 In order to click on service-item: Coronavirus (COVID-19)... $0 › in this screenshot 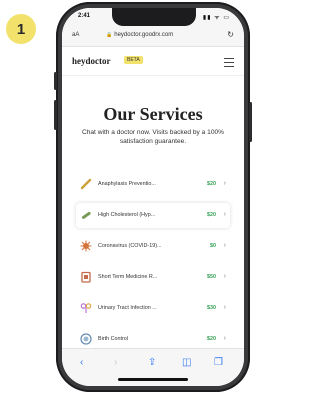, I will do `click(153, 246)`.